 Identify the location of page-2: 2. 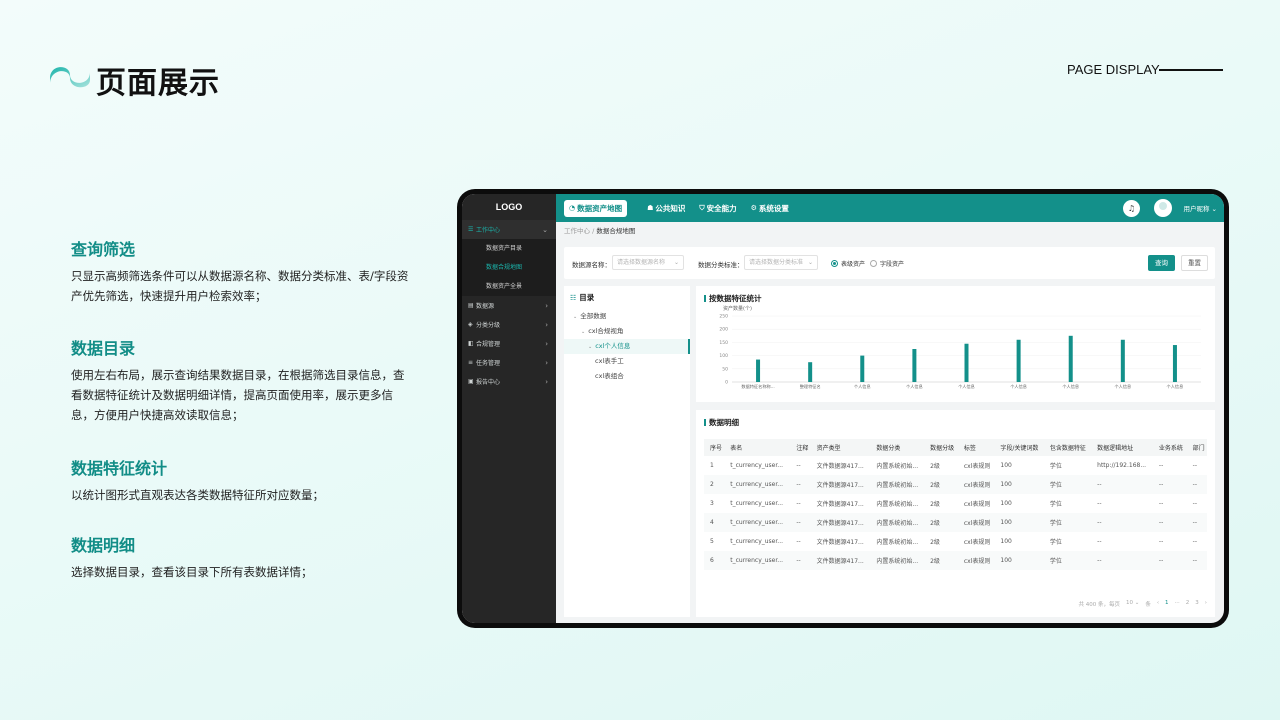
(1188, 604).